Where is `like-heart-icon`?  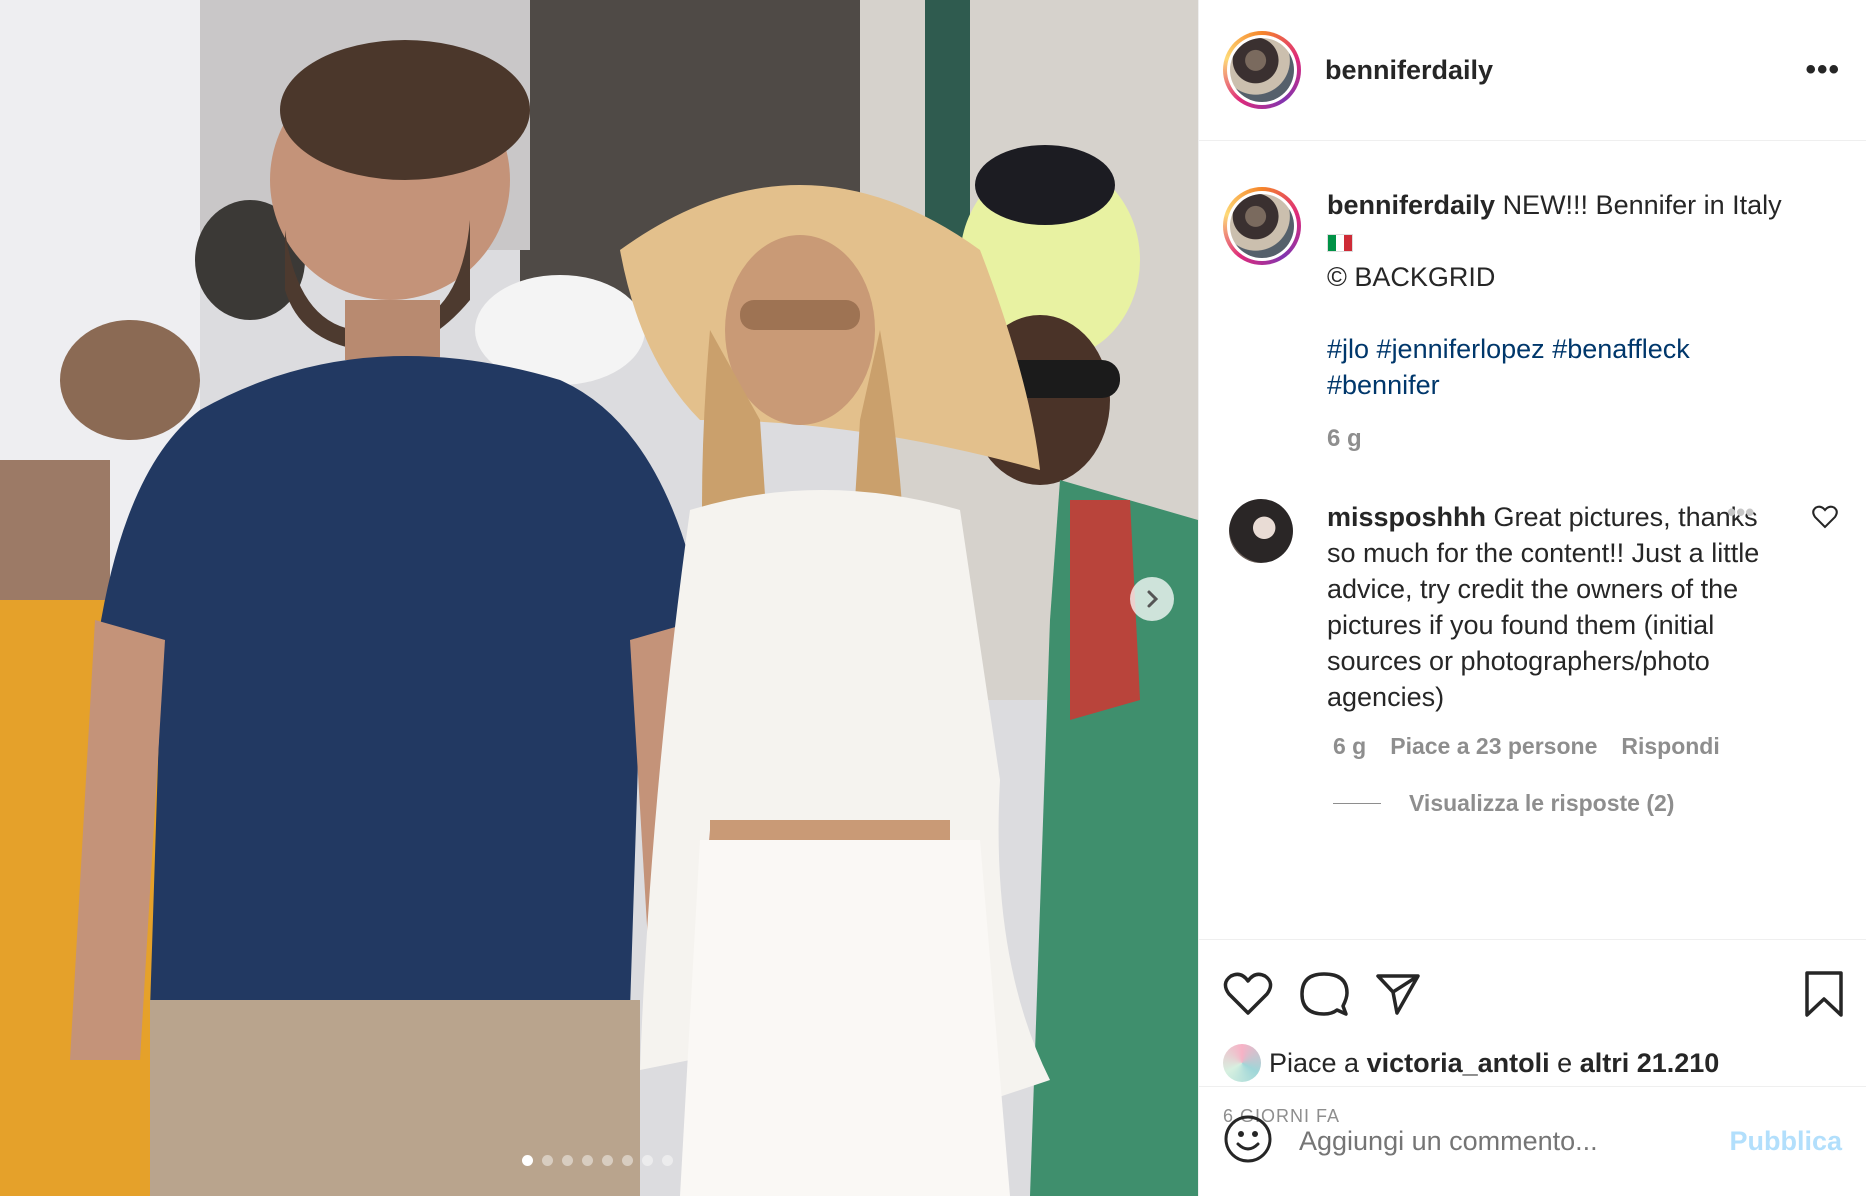
like-heart-icon is located at coordinates (1248, 994).